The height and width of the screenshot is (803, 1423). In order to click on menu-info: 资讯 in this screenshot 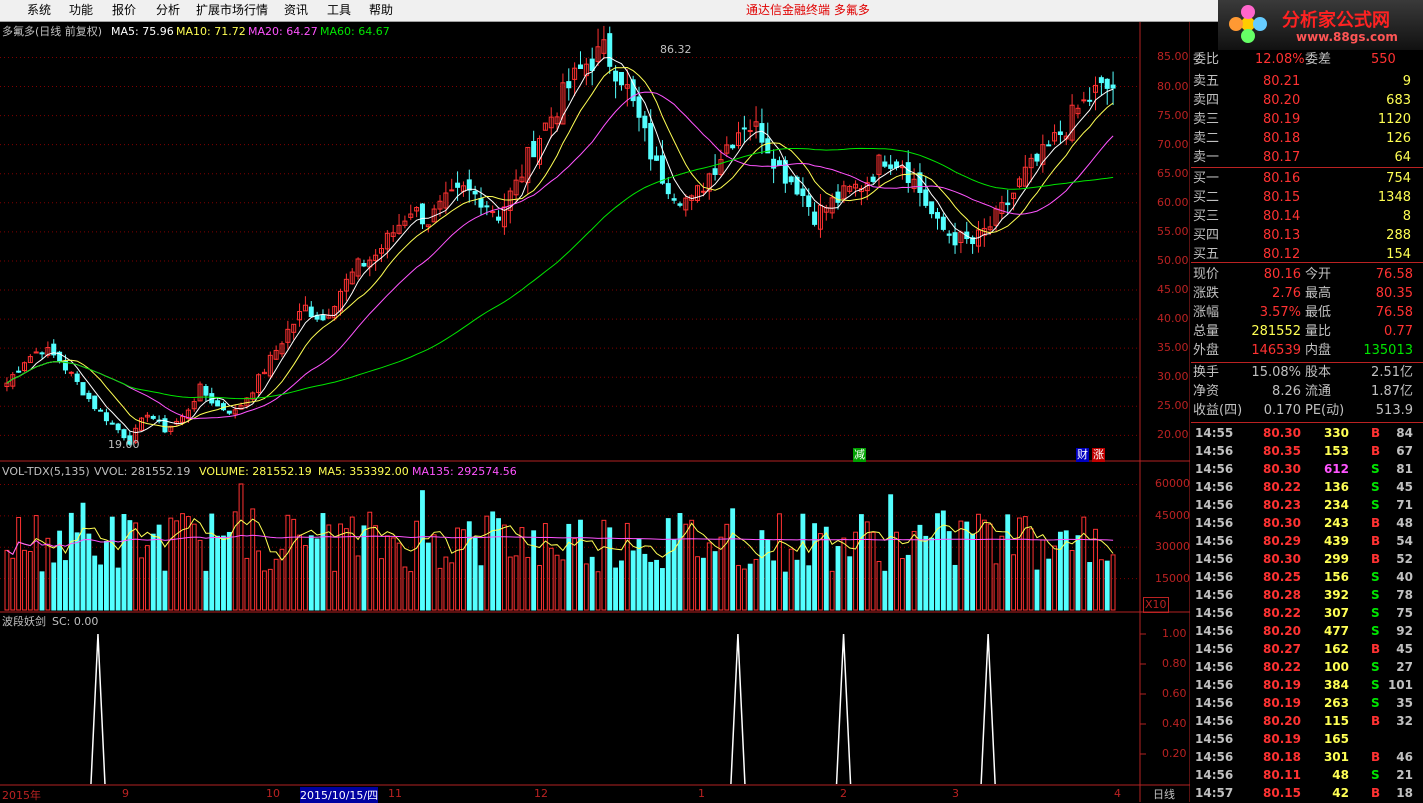, I will do `click(296, 10)`.